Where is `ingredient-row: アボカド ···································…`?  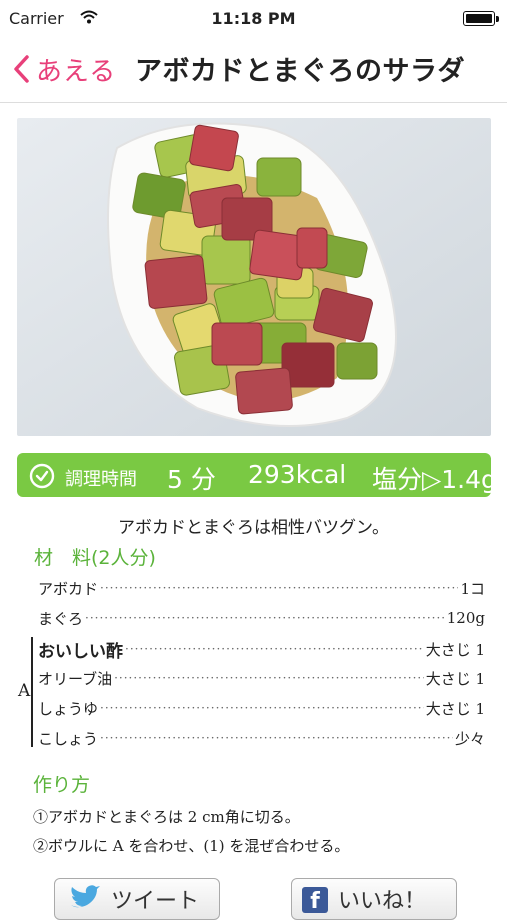 ingredient-row: アボカド ···································… is located at coordinates (261, 588).